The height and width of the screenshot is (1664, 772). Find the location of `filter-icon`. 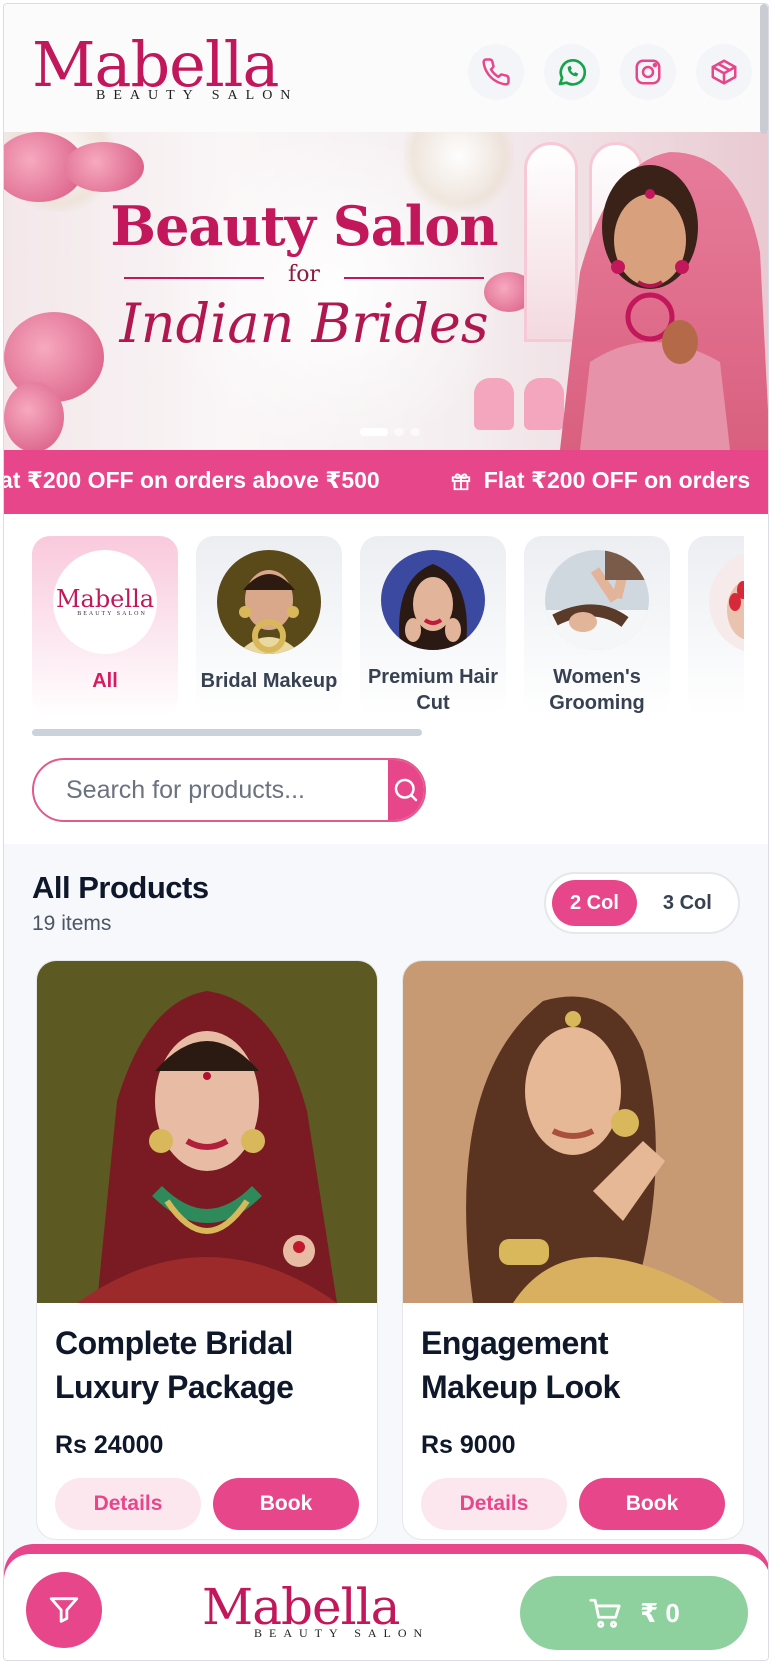

filter-icon is located at coordinates (64, 1610).